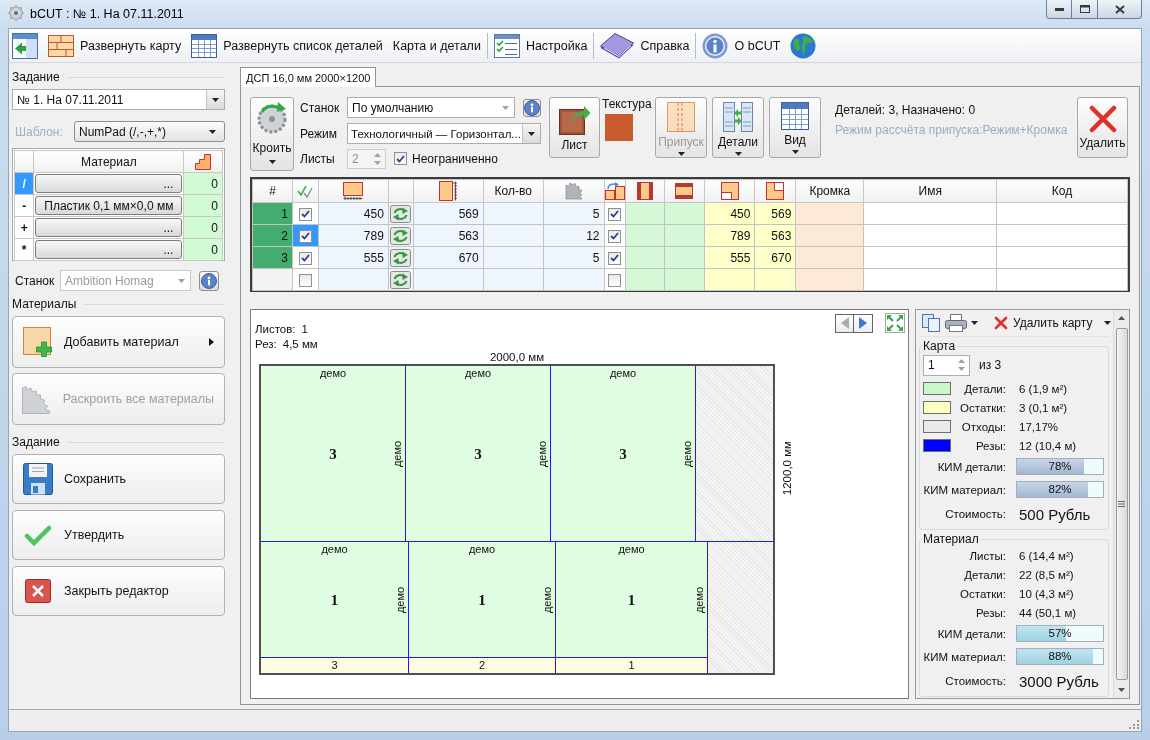 The image size is (1150, 740). I want to click on part-number: 1, so click(631, 599).